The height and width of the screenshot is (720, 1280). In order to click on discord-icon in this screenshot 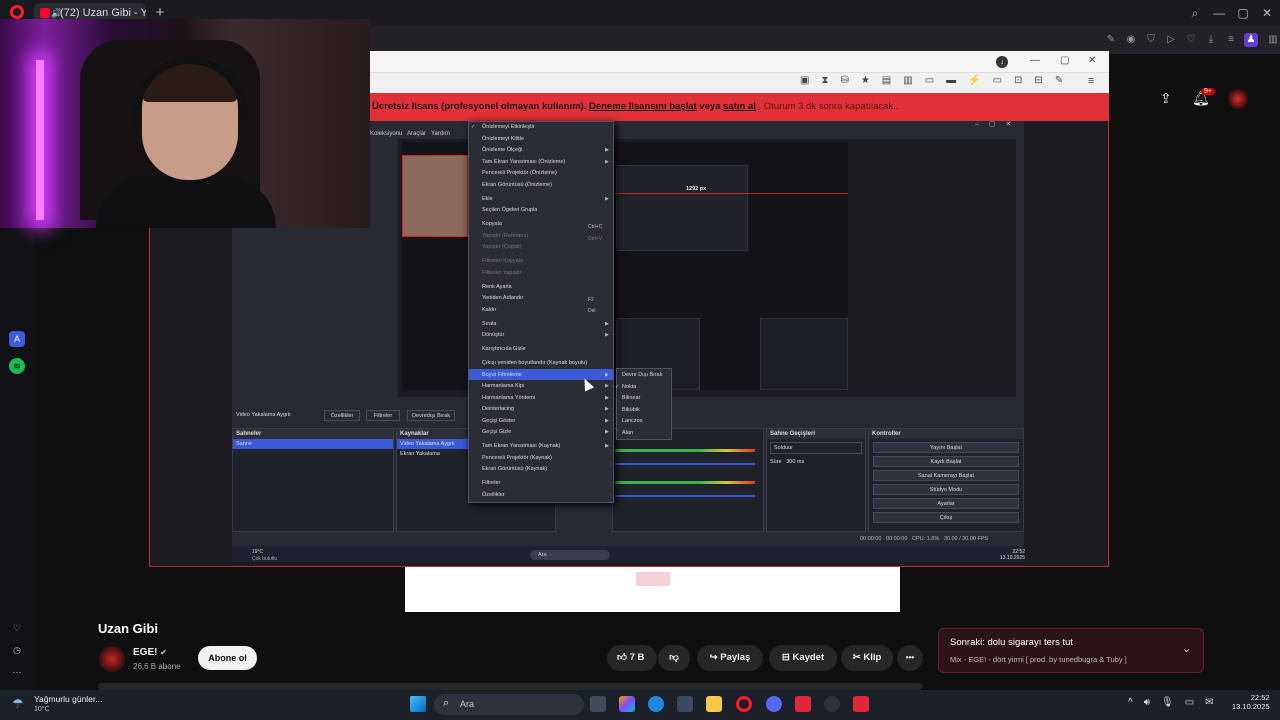, I will do `click(774, 704)`.